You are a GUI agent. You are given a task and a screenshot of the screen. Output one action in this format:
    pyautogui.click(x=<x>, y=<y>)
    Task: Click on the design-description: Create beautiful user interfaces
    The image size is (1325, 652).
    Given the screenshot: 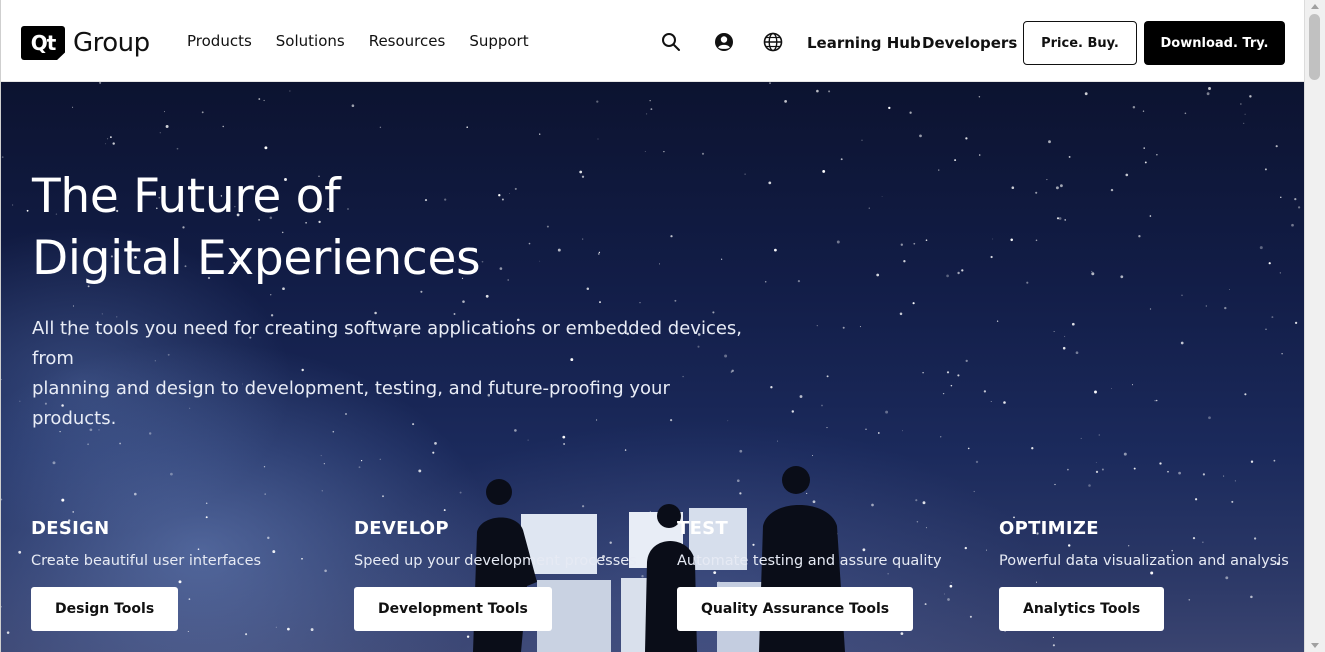 What is the action you would take?
    pyautogui.click(x=146, y=561)
    